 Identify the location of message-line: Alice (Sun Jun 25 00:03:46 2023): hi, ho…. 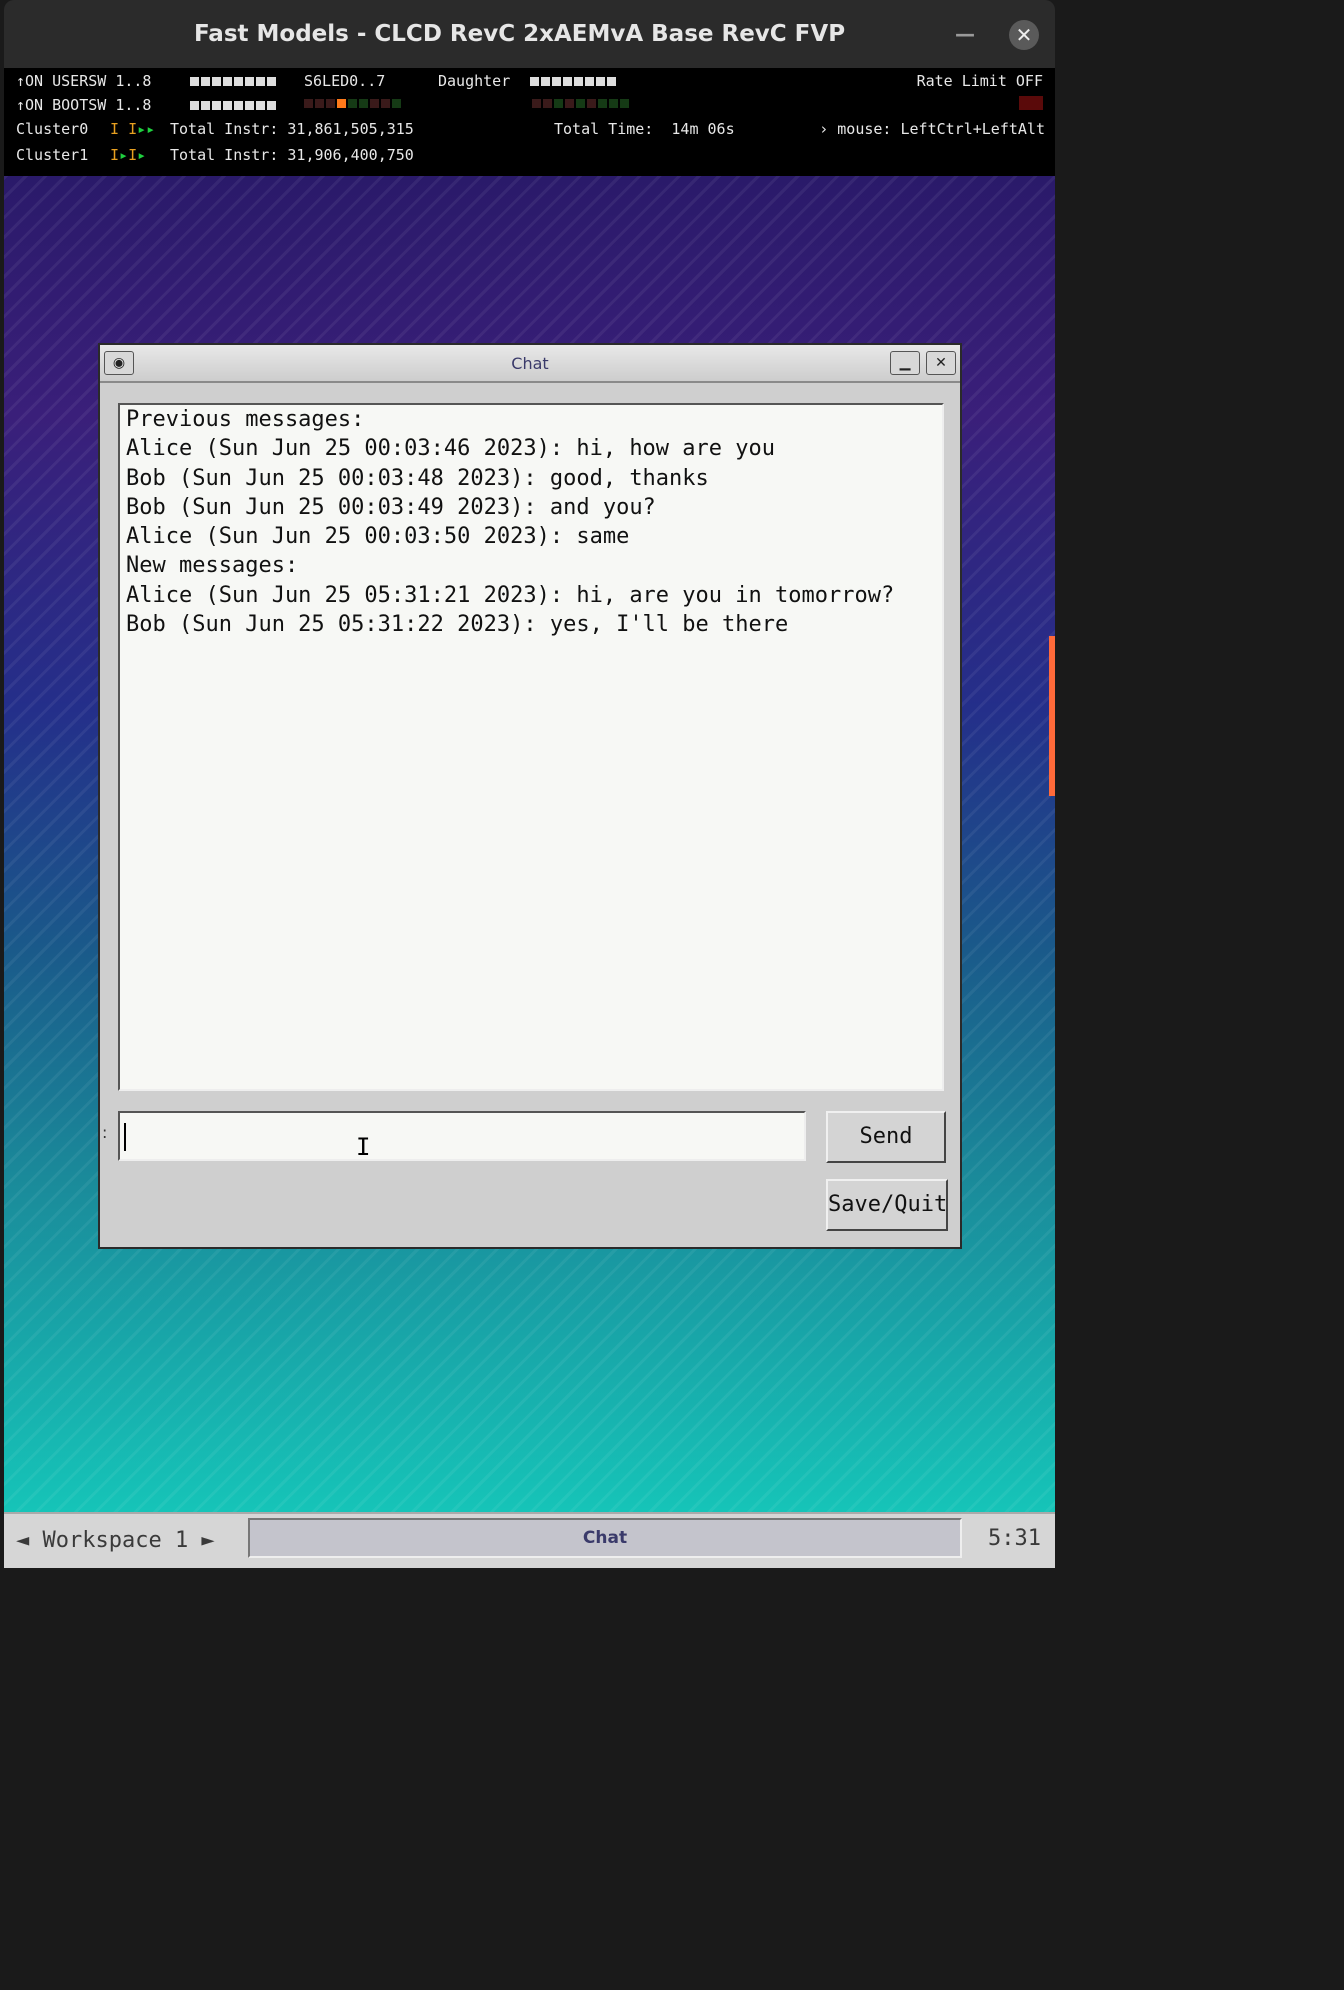
(451, 449).